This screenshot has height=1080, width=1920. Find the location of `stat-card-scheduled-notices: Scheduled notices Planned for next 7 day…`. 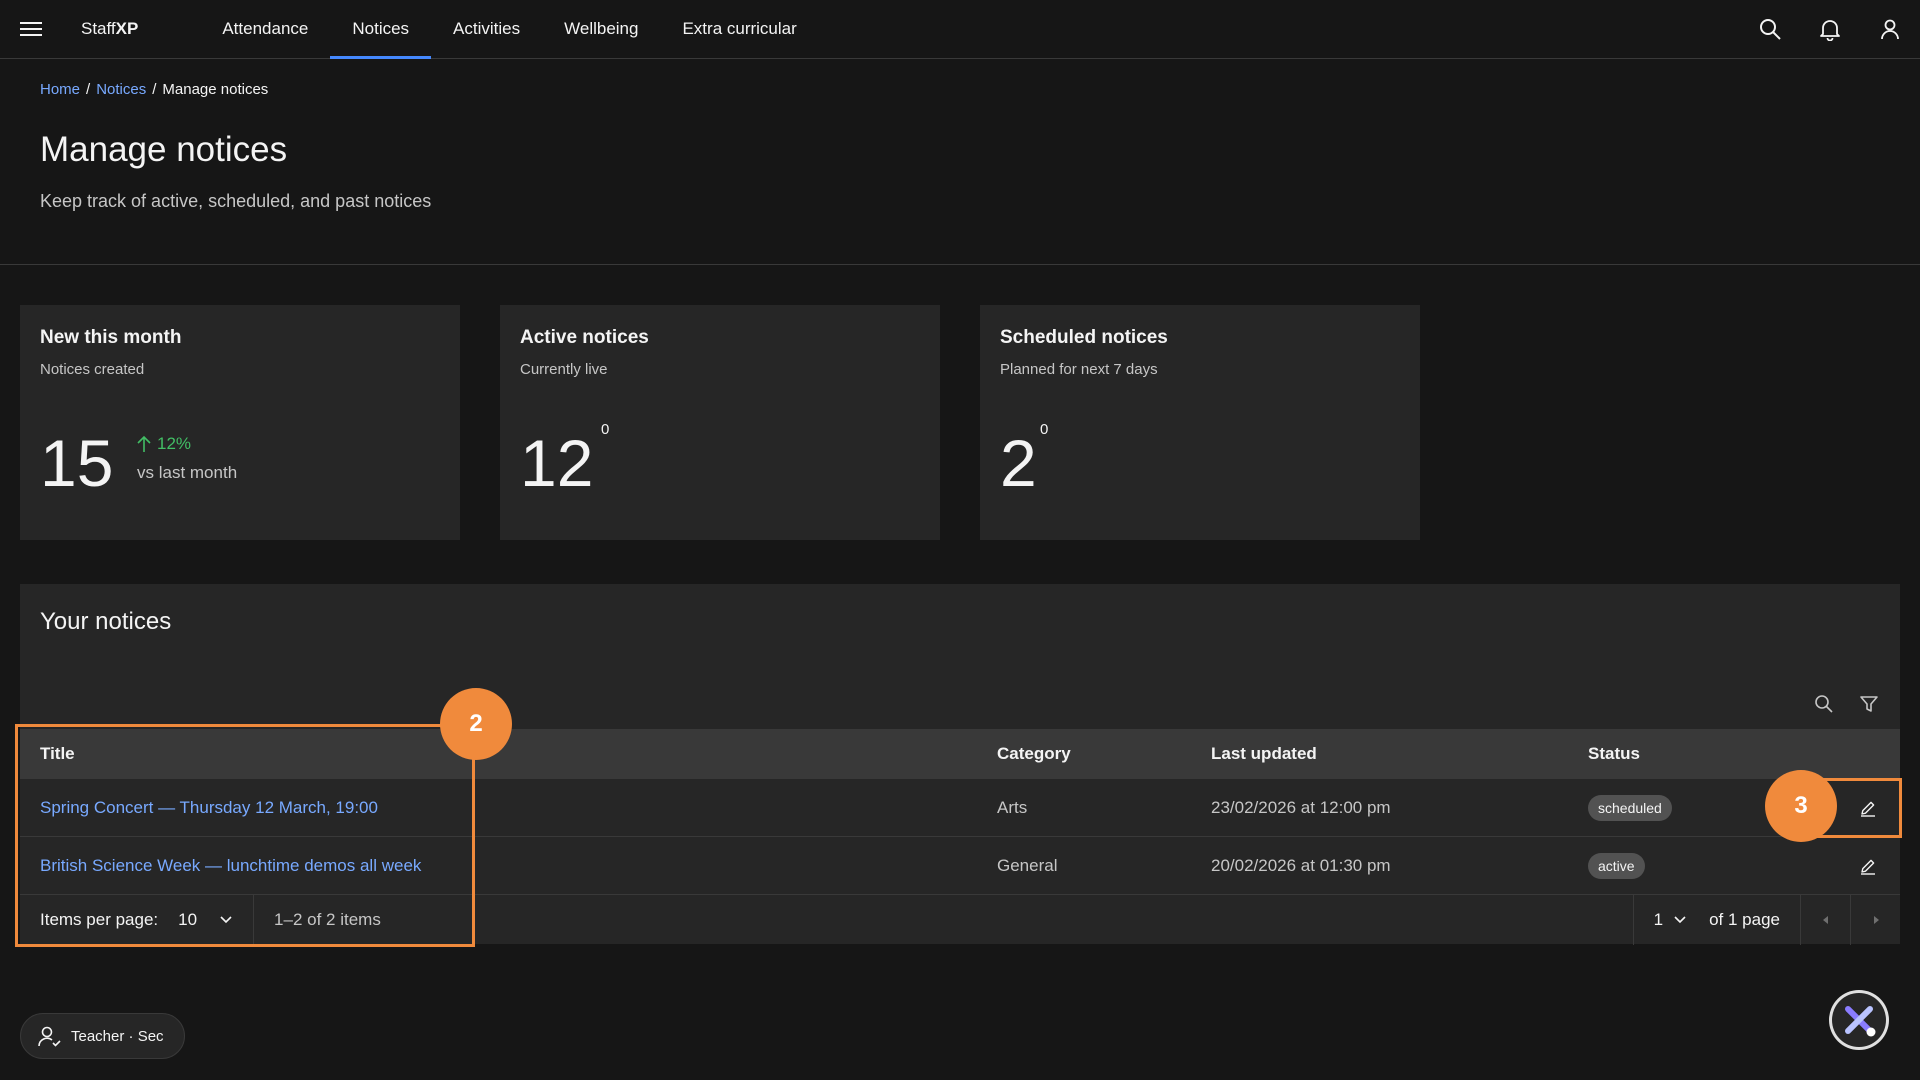

stat-card-scheduled-notices: Scheduled notices Planned for next 7 day… is located at coordinates (1200, 422).